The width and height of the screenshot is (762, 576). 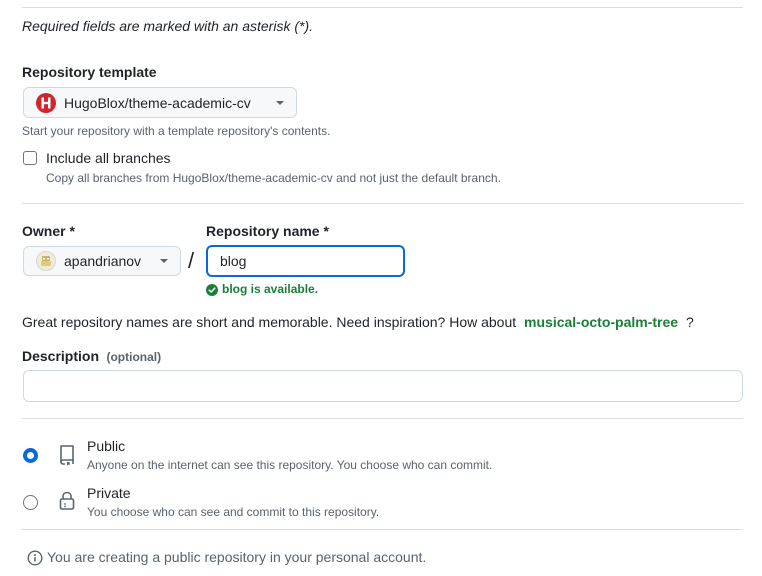 I want to click on suggested-name-link: musical-octo-palm-tree, so click(x=601, y=322).